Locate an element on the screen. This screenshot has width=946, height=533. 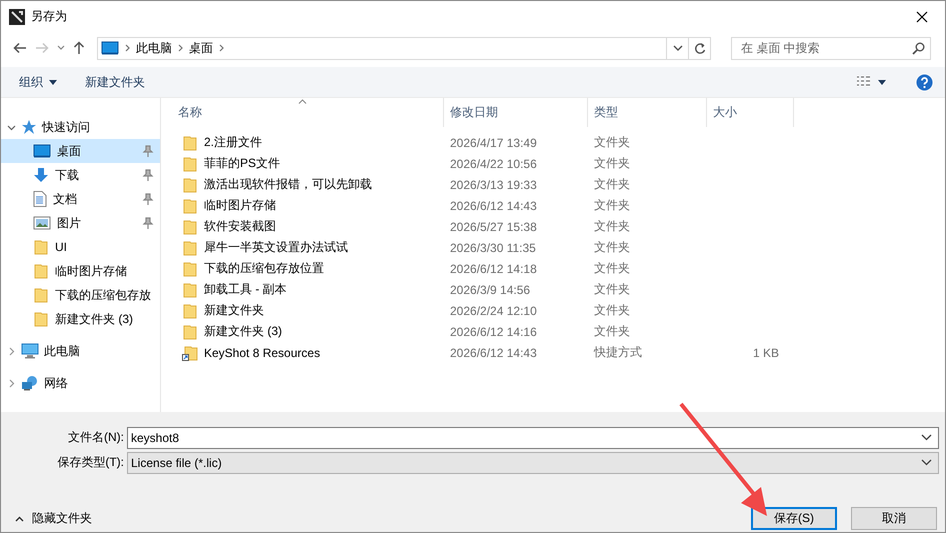
file-row: 菲菲的PS文件 2026/4/22 10:56 文件夹 is located at coordinates (558, 163).